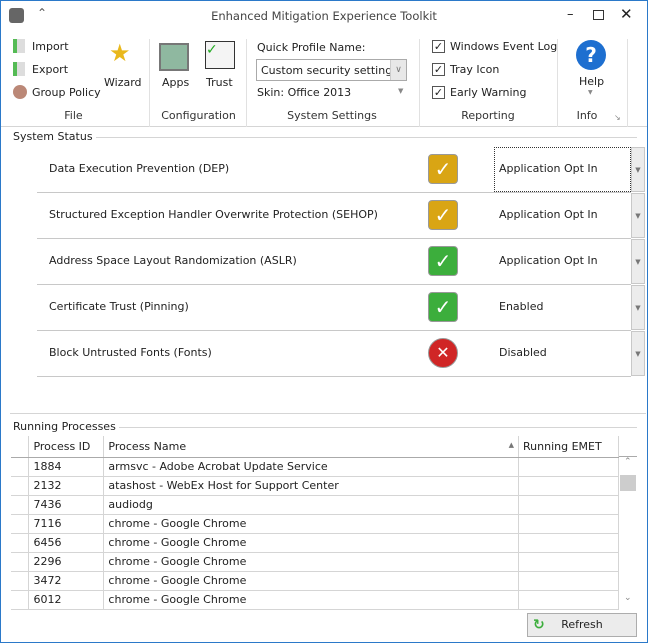 This screenshot has width=648, height=643. I want to click on process-id-cell: 7116, so click(66, 524).